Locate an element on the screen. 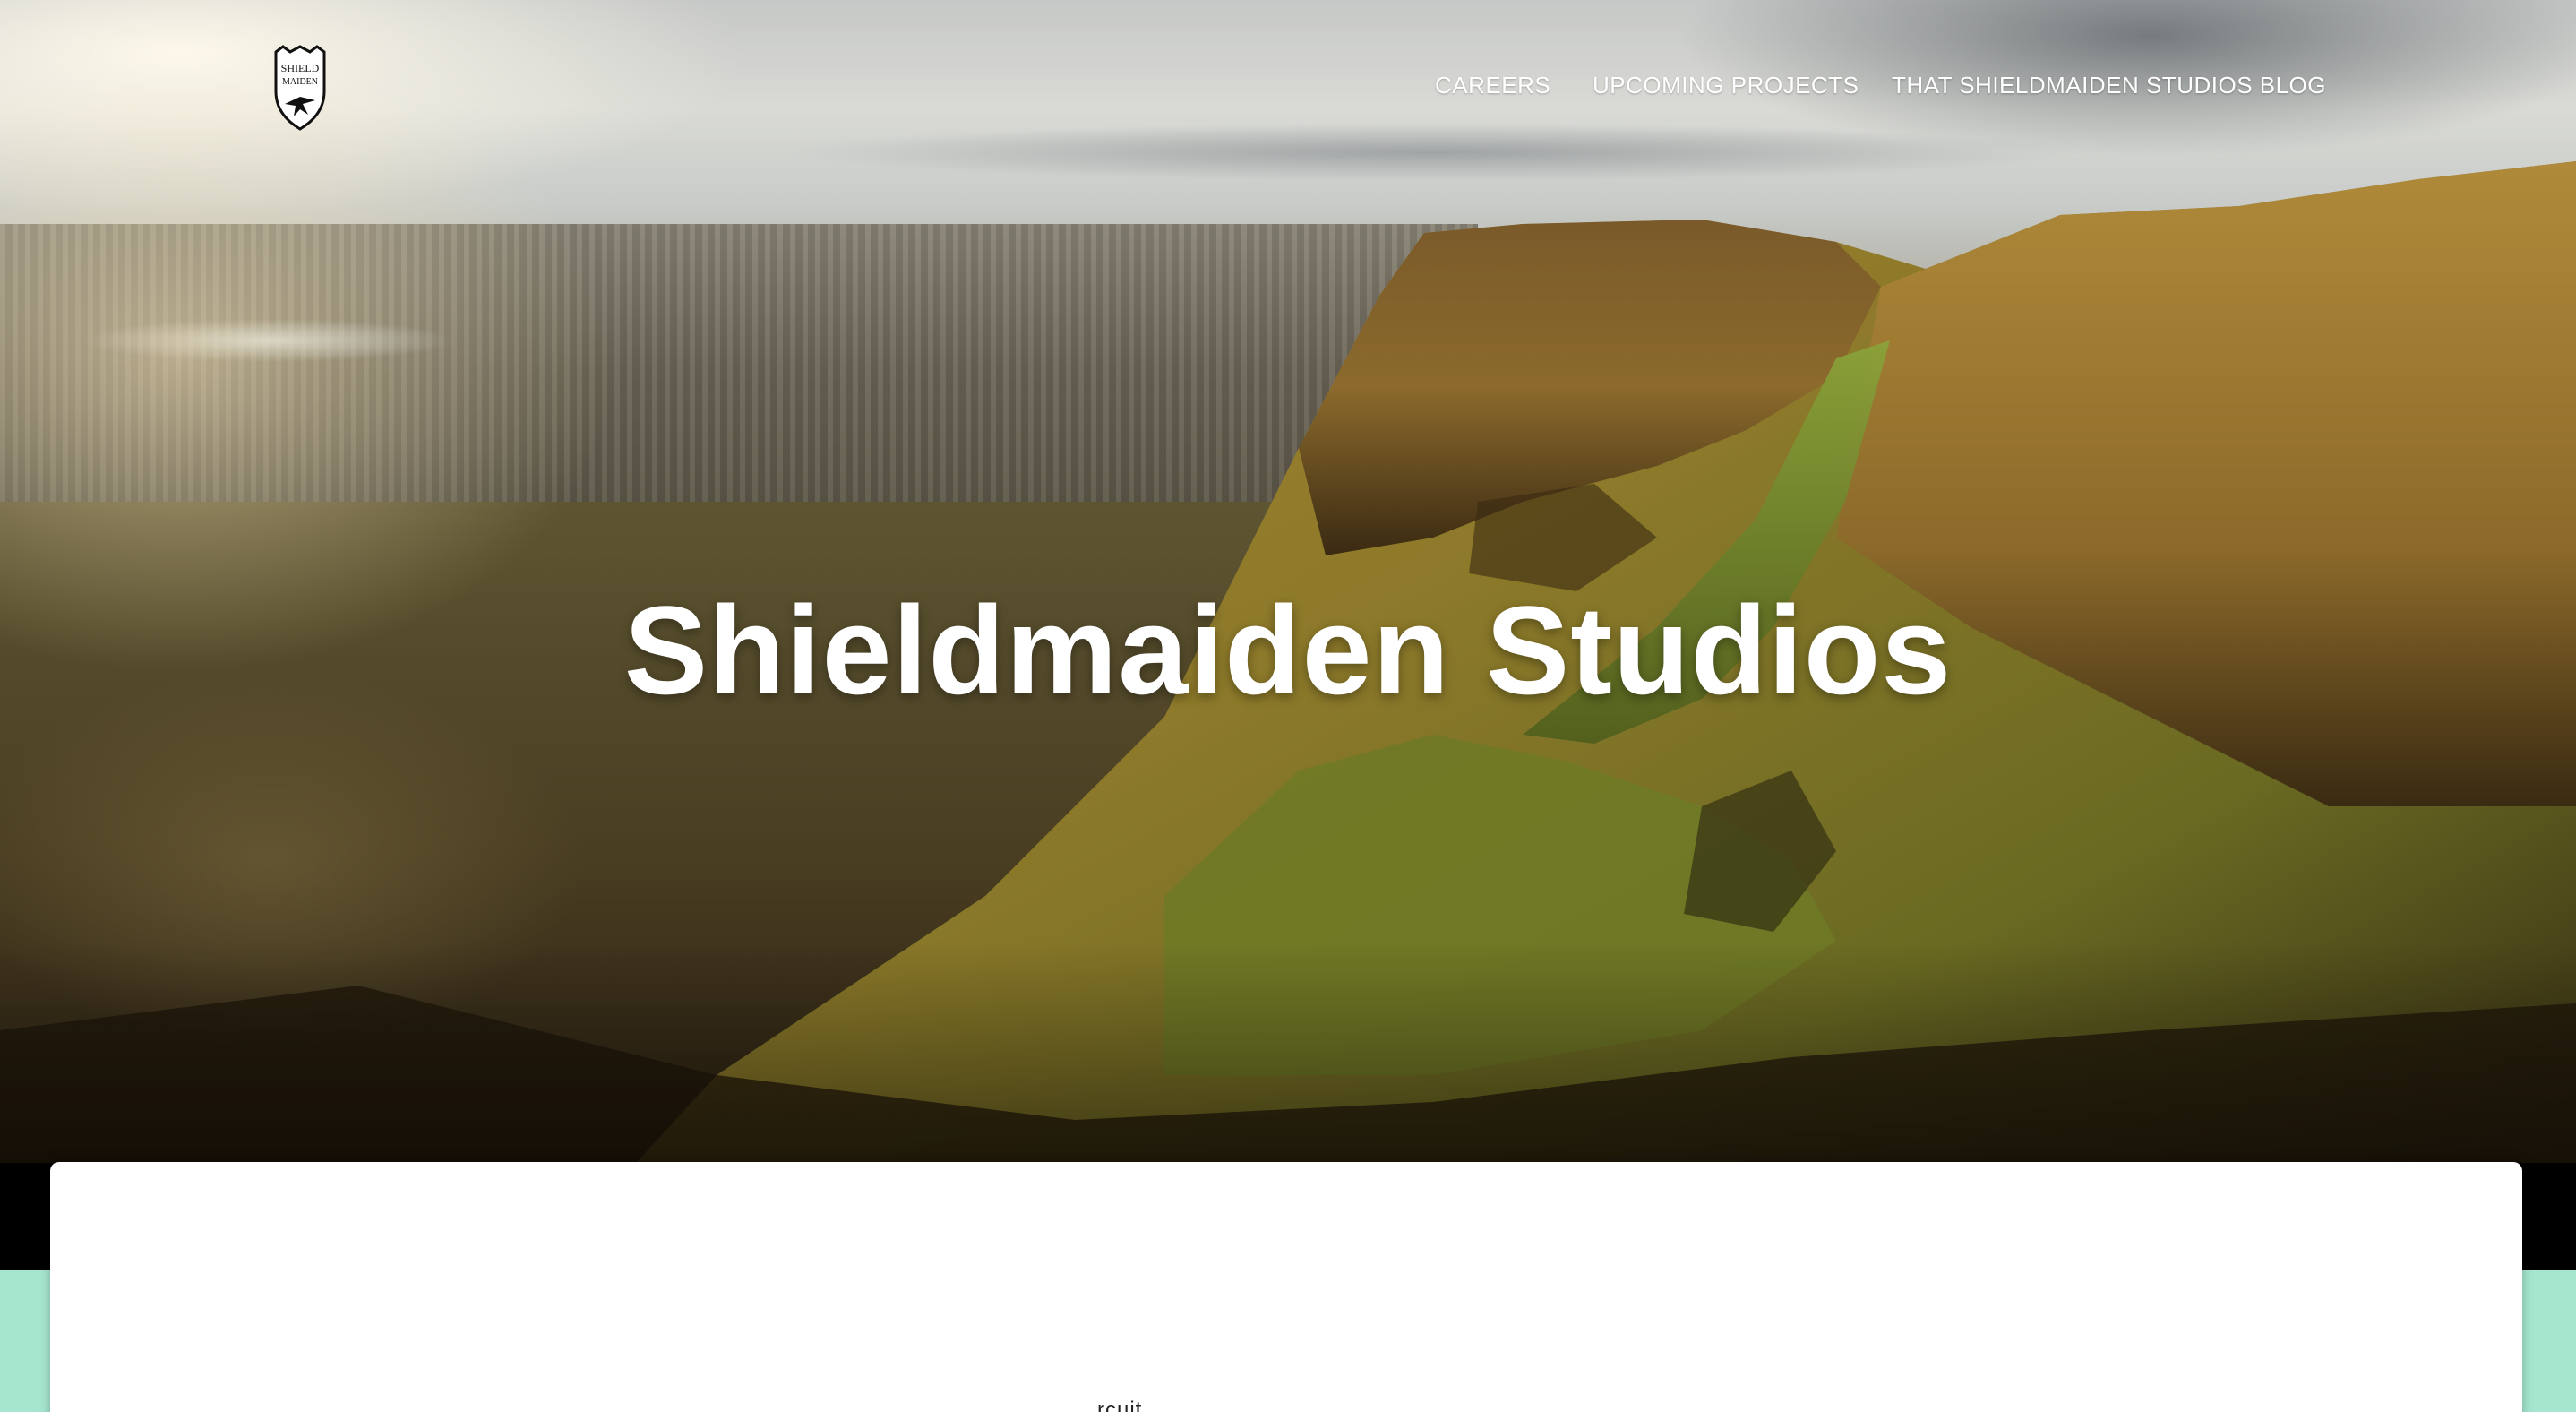 Image resolution: width=2576 pixels, height=1412 pixels. nav-blog-link: THAT SHIELDMAIDEN STUDIOS BLOG is located at coordinates (2109, 85).